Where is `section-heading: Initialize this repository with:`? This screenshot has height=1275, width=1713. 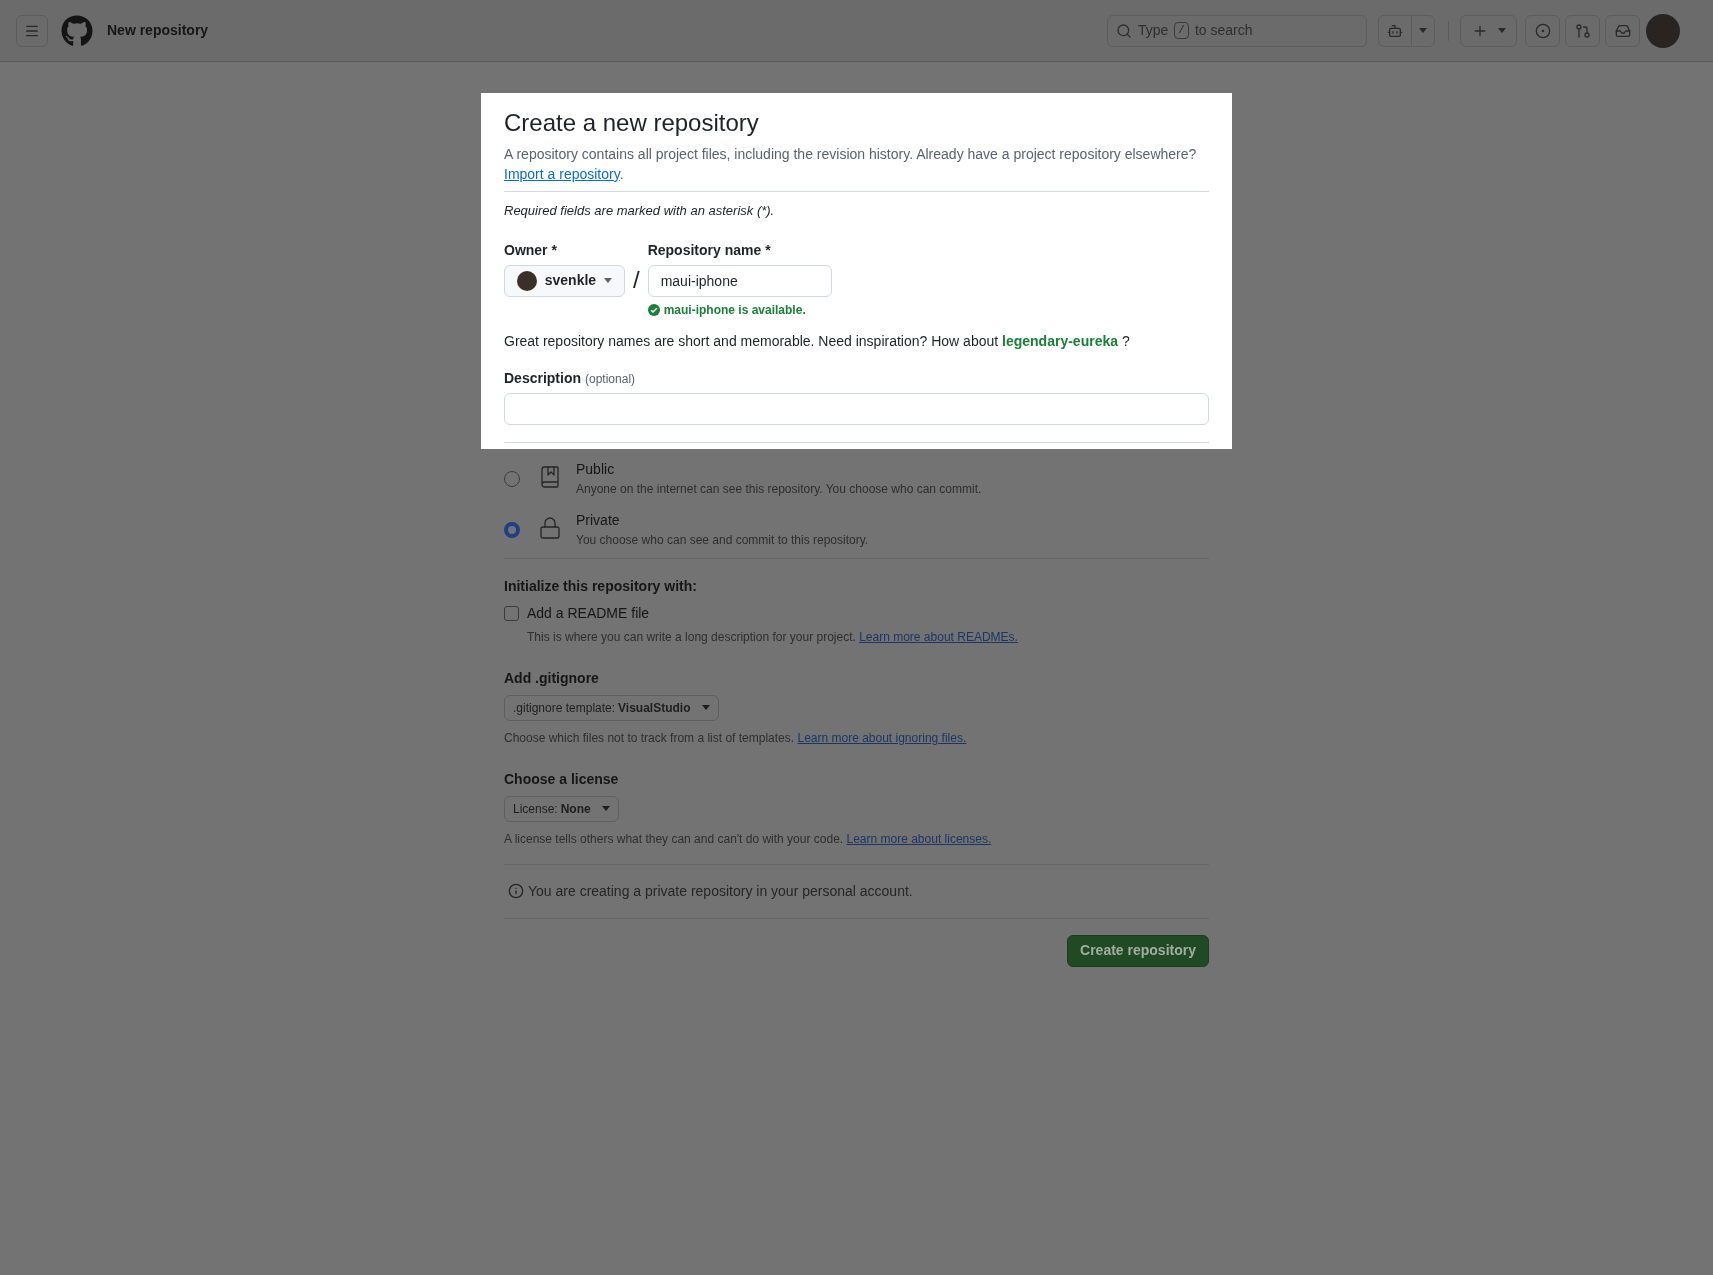
section-heading: Initialize this repository with: is located at coordinates (601, 586).